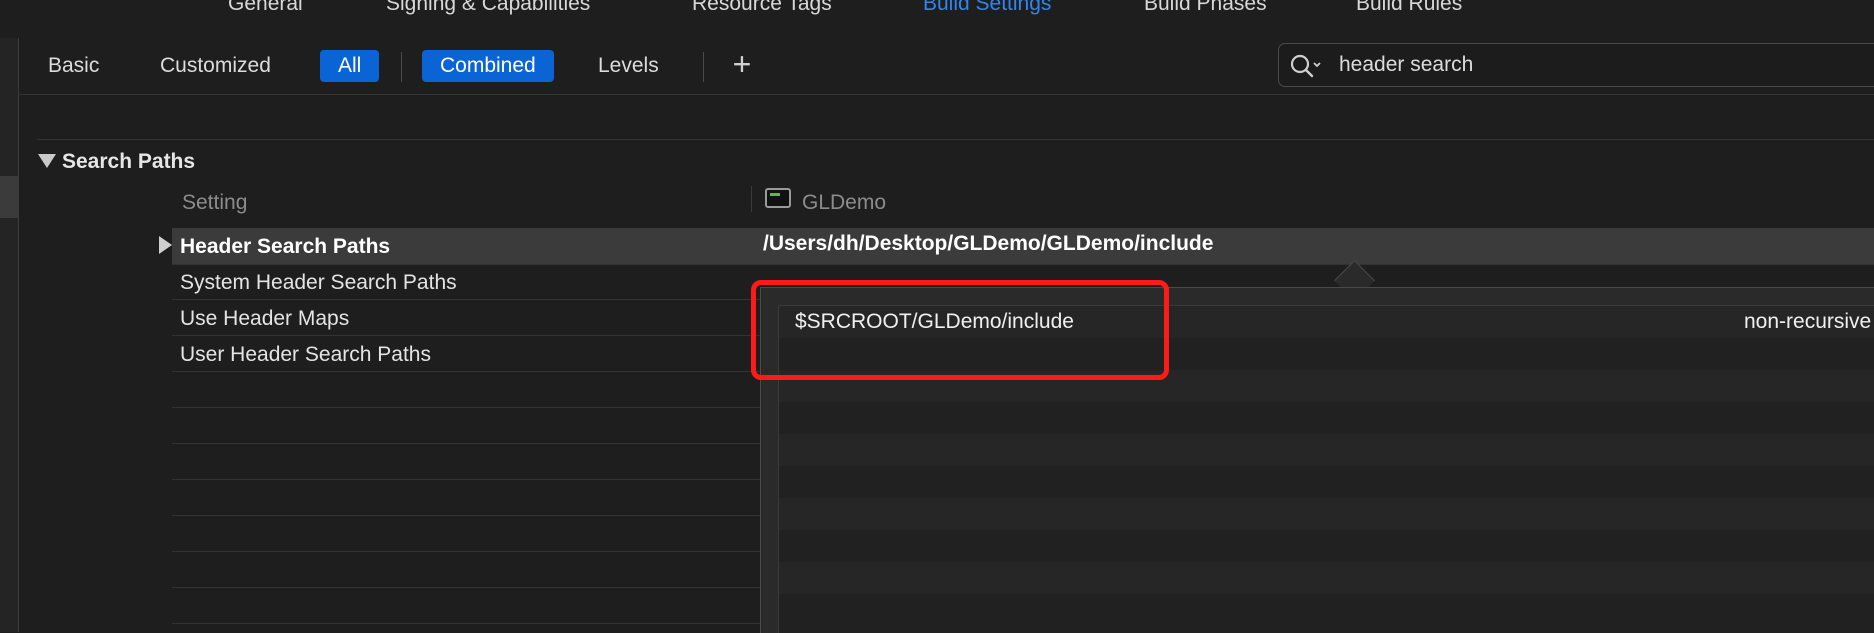 The height and width of the screenshot is (633, 1874). What do you see at coordinates (264, 319) in the screenshot?
I see `setting-use-header-maps: Use Header Maps` at bounding box center [264, 319].